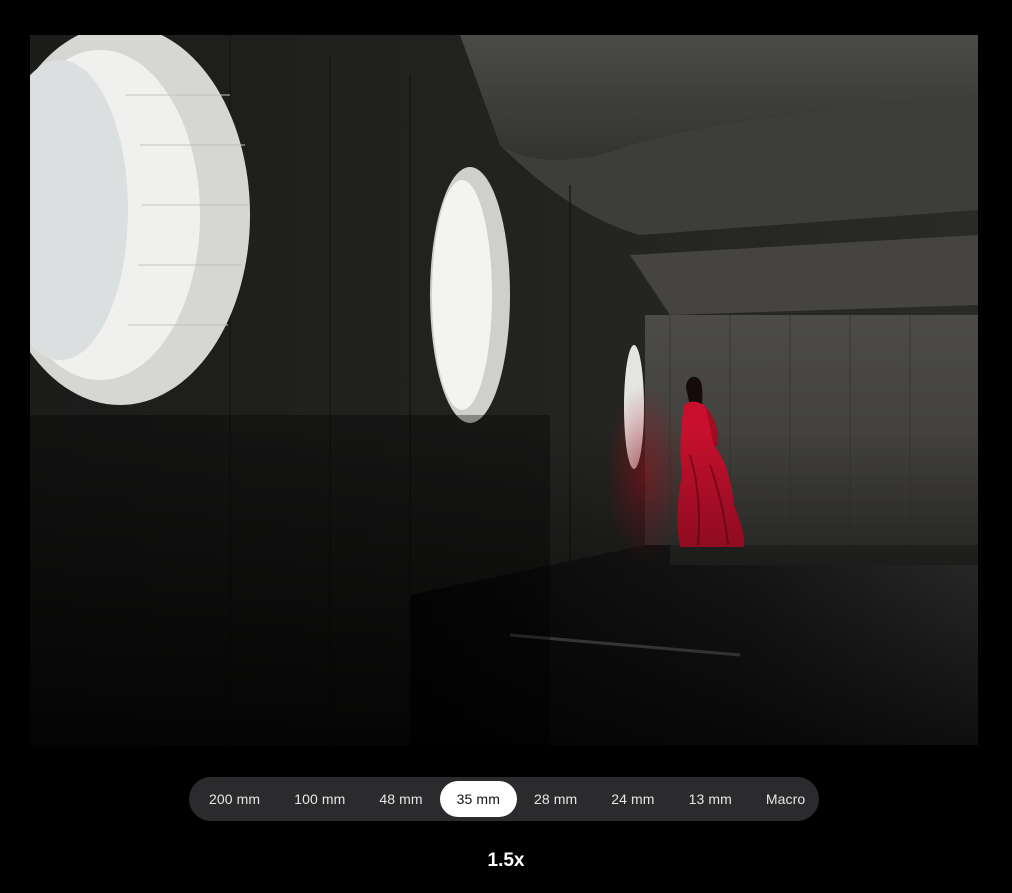 The image size is (1012, 893). What do you see at coordinates (785, 799) in the screenshot?
I see `lens-option-macro: Macro` at bounding box center [785, 799].